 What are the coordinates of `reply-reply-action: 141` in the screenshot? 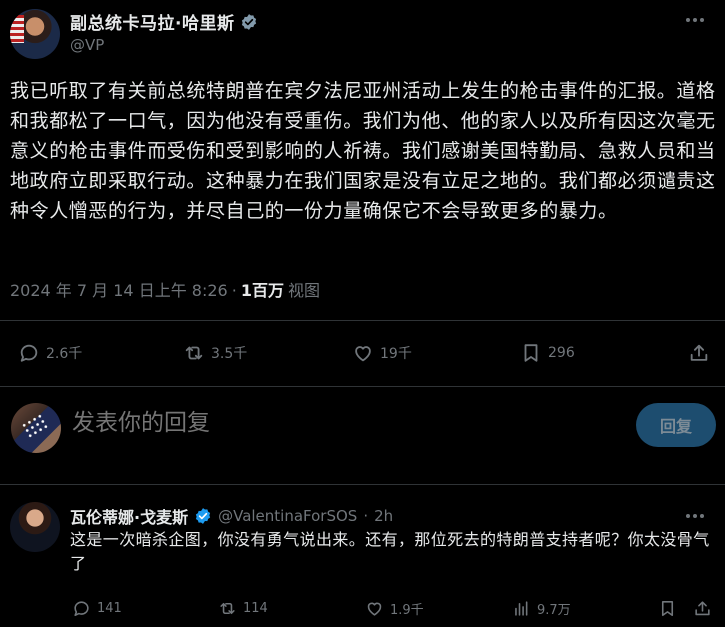 It's located at (97, 608).